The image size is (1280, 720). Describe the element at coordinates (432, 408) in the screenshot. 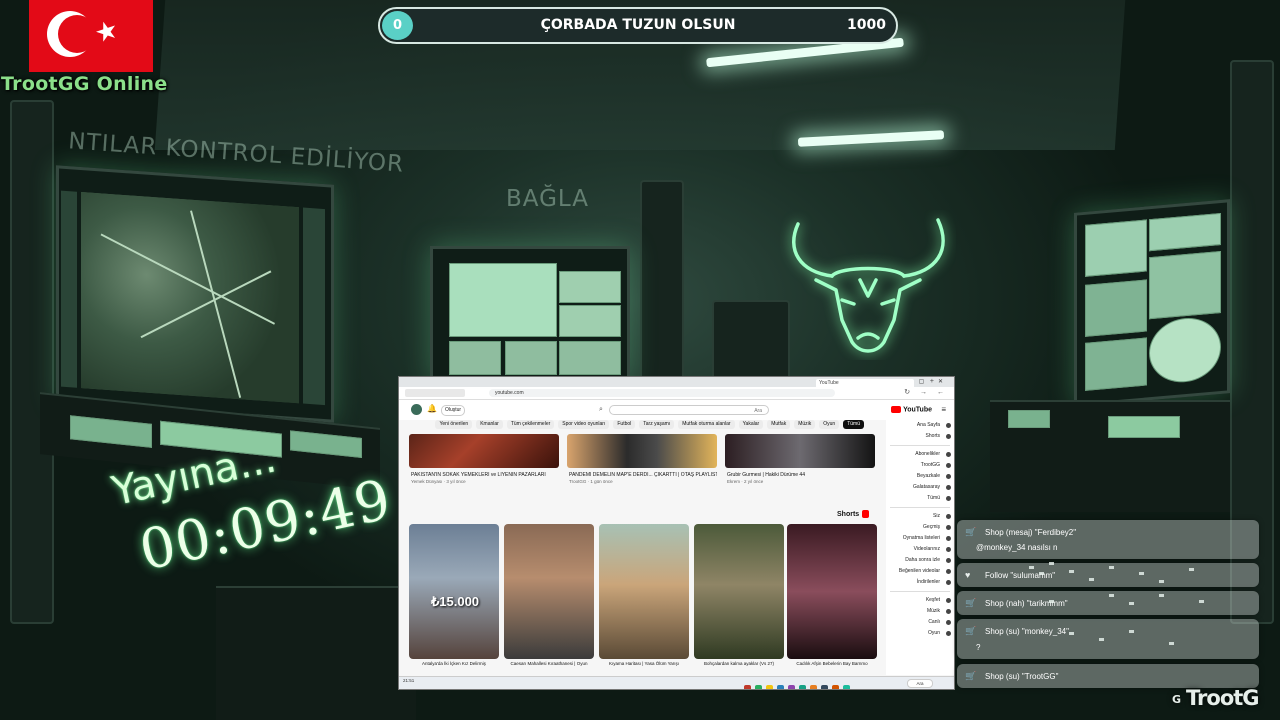

I see `bell-icon: 🔔` at that location.